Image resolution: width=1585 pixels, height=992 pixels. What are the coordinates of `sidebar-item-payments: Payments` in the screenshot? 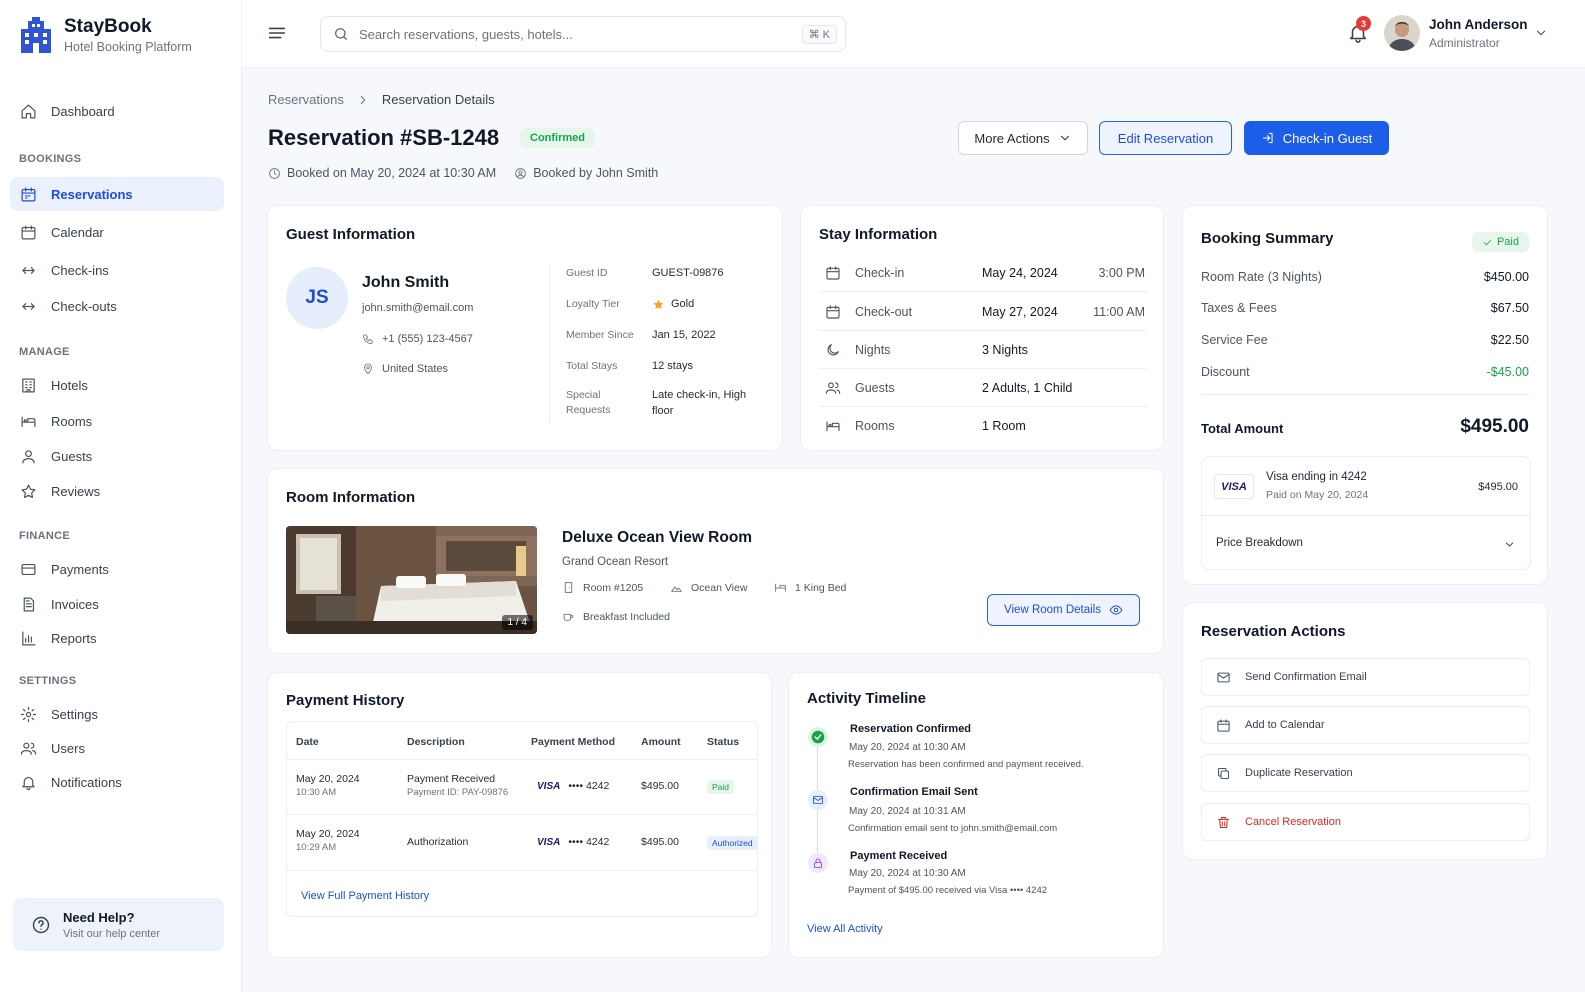 It's located at (117, 569).